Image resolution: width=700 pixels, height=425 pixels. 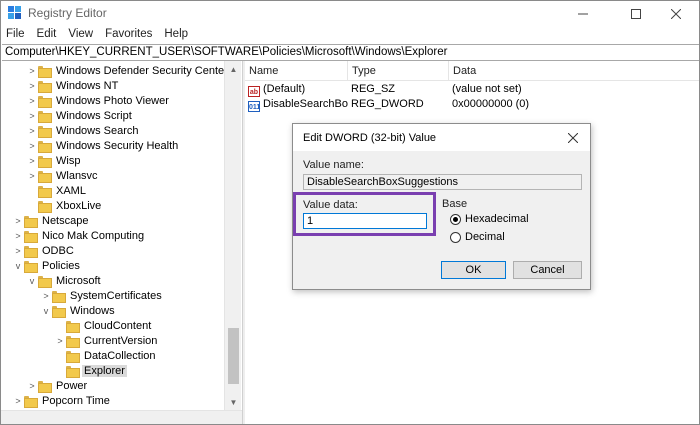 I want to click on scroll-up-arrow-icon: ▲, so click(x=233, y=69).